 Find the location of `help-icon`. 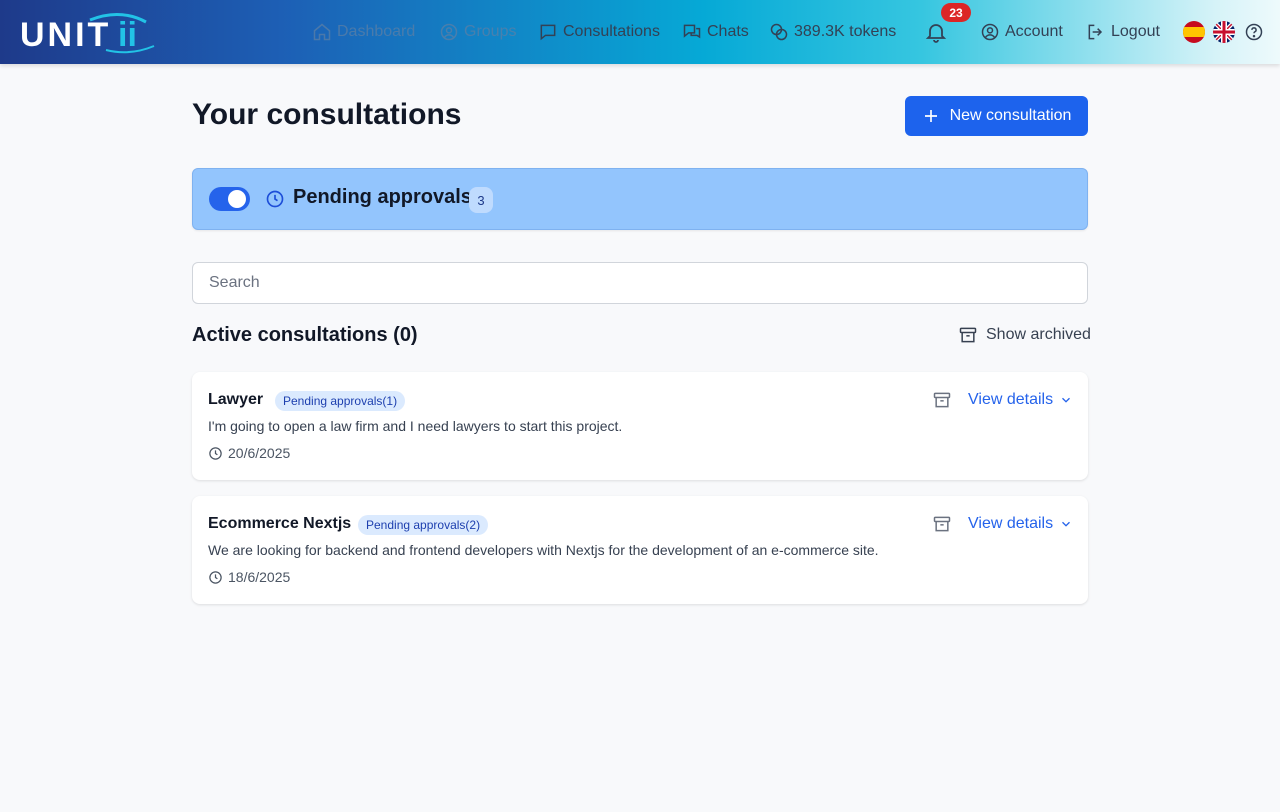

help-icon is located at coordinates (1254, 32).